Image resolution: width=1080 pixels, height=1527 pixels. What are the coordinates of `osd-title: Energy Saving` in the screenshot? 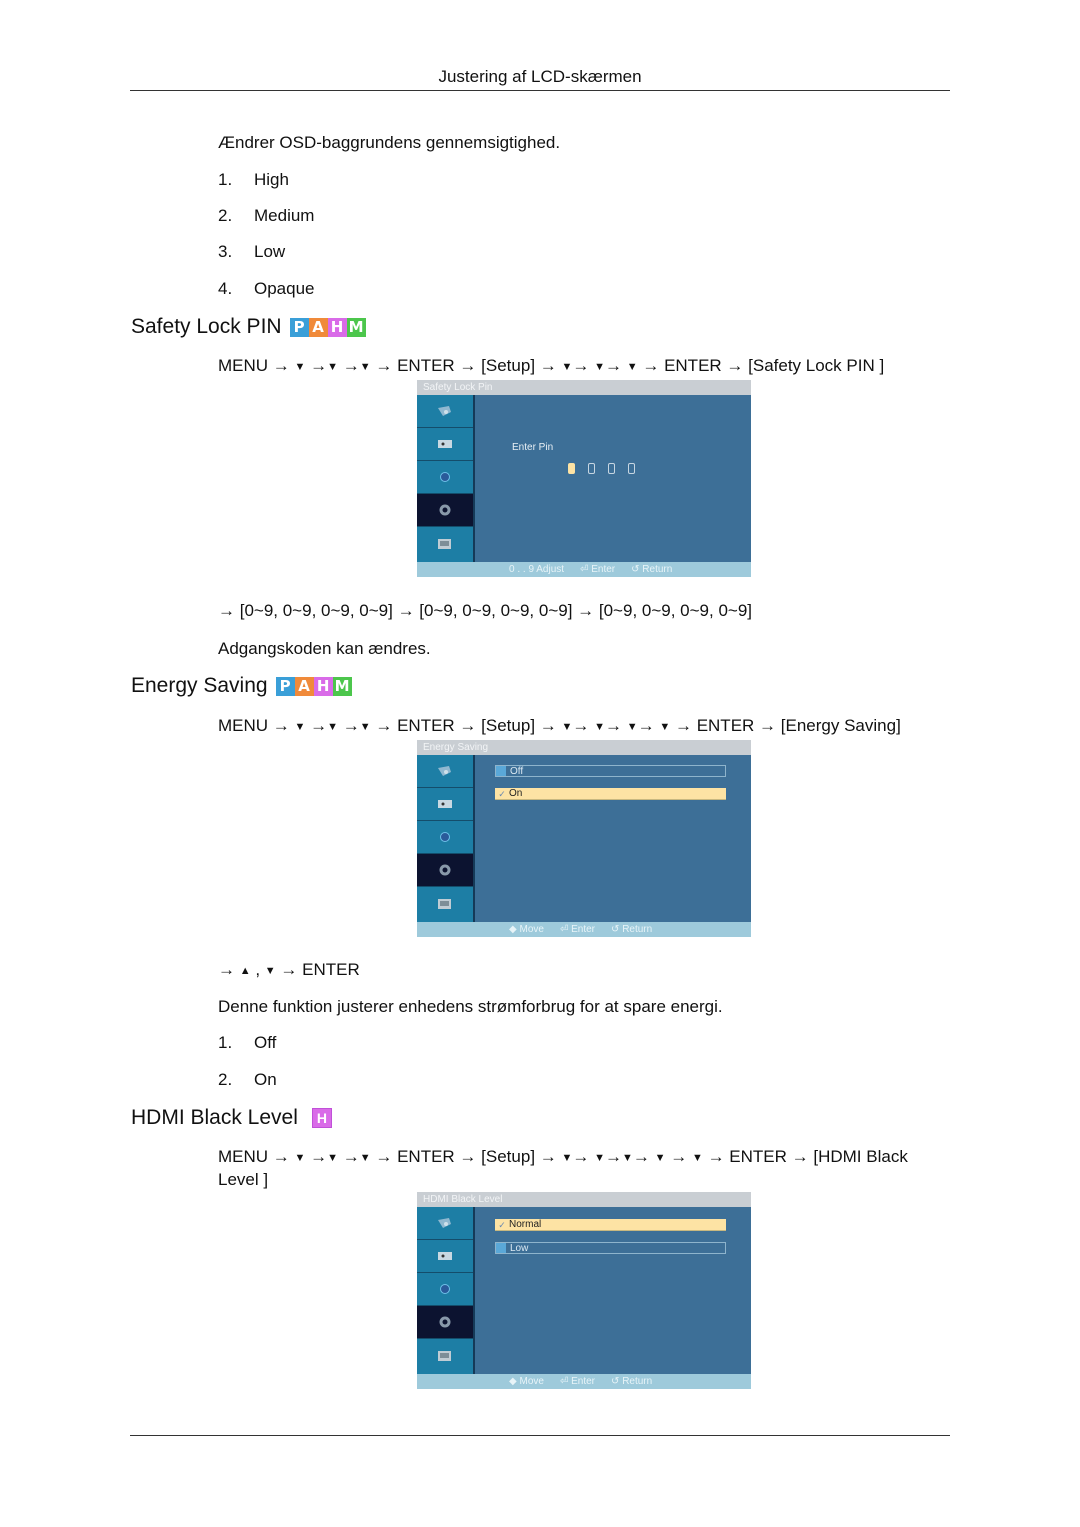 It's located at (584, 747).